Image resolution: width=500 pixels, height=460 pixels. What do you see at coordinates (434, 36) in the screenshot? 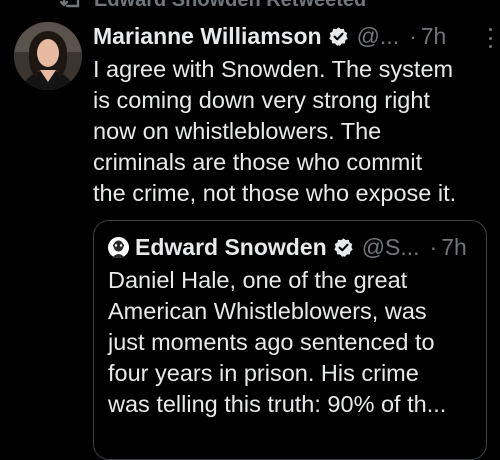
I see `tweet-timestamp: 7h` at bounding box center [434, 36].